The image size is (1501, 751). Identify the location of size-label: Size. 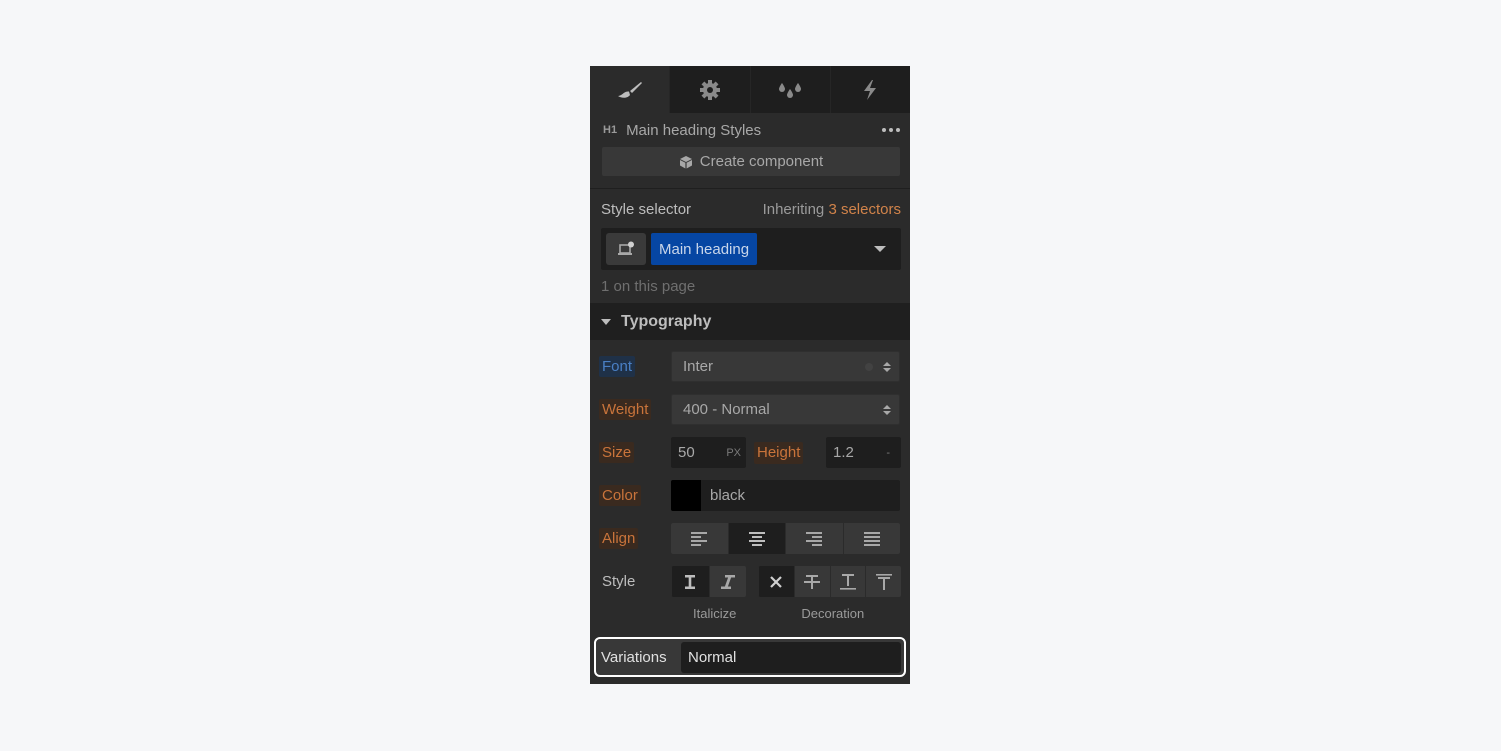
(617, 452).